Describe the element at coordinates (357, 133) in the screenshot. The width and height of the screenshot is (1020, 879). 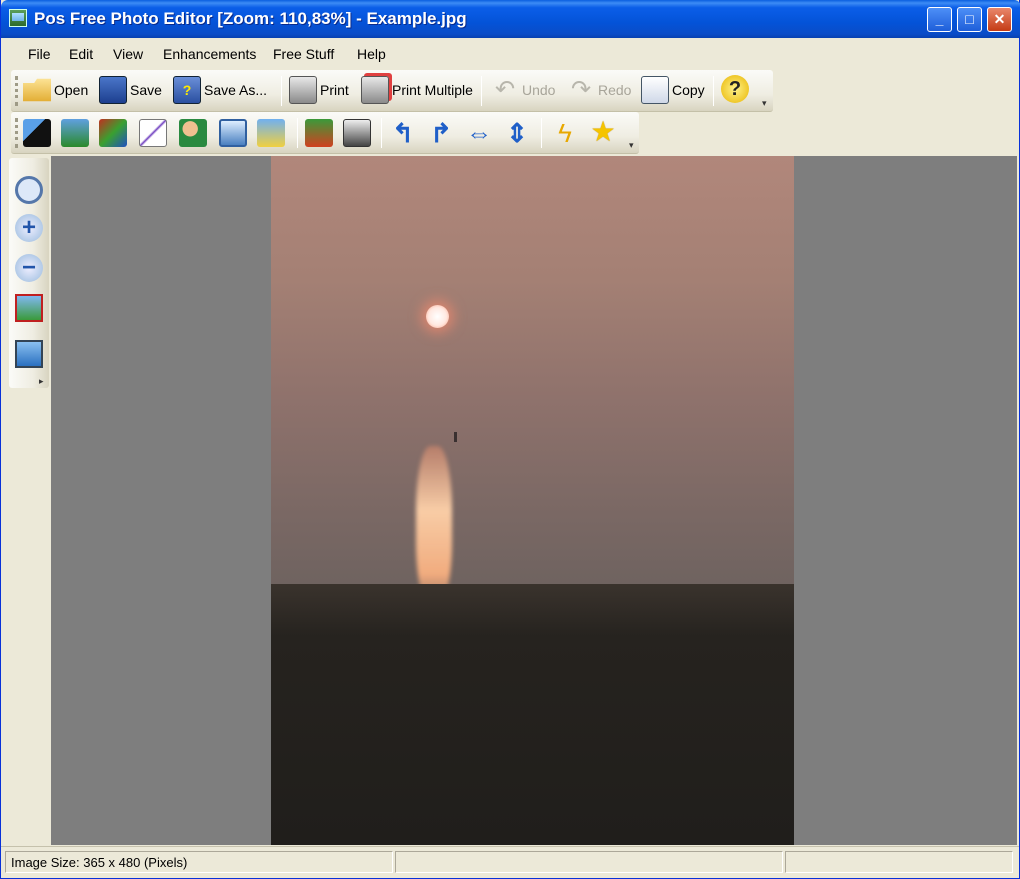
I see `grayscale-icon` at that location.